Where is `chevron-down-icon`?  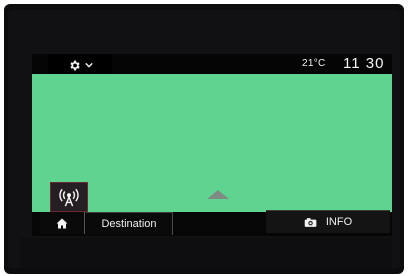
chevron-down-icon is located at coordinates (88, 65).